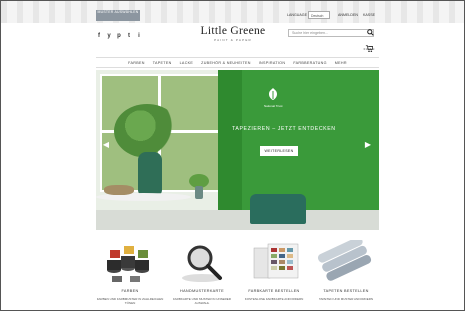 The width and height of the screenshot is (465, 311). I want to click on nav-item-farbberatung: FARBBERATUNG, so click(309, 63).